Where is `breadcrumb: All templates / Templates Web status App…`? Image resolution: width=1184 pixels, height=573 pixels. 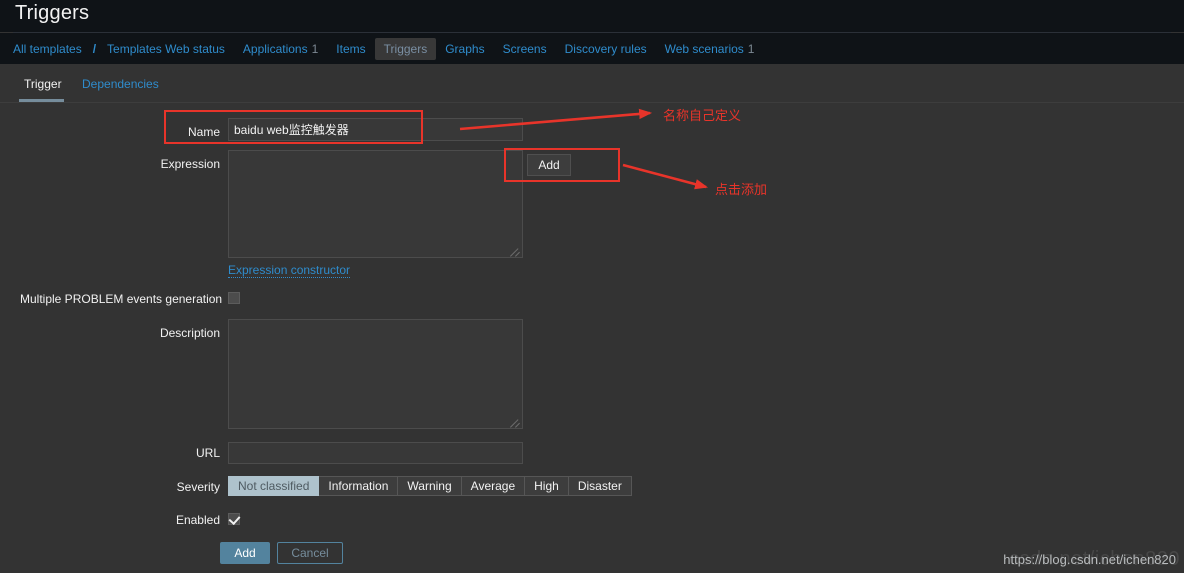
breadcrumb: All templates / Templates Web status App… is located at coordinates (388, 48).